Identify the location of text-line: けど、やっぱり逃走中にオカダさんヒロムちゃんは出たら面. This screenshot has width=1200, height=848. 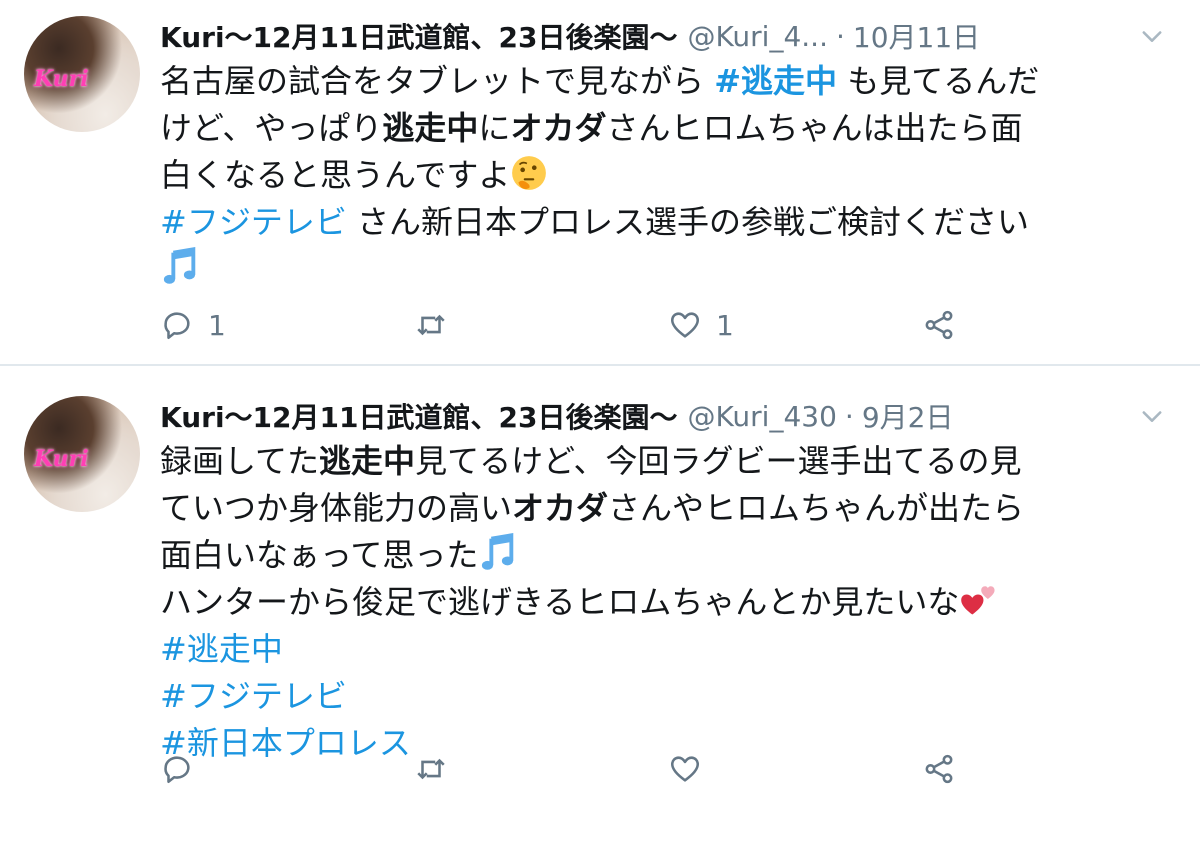
(591, 128).